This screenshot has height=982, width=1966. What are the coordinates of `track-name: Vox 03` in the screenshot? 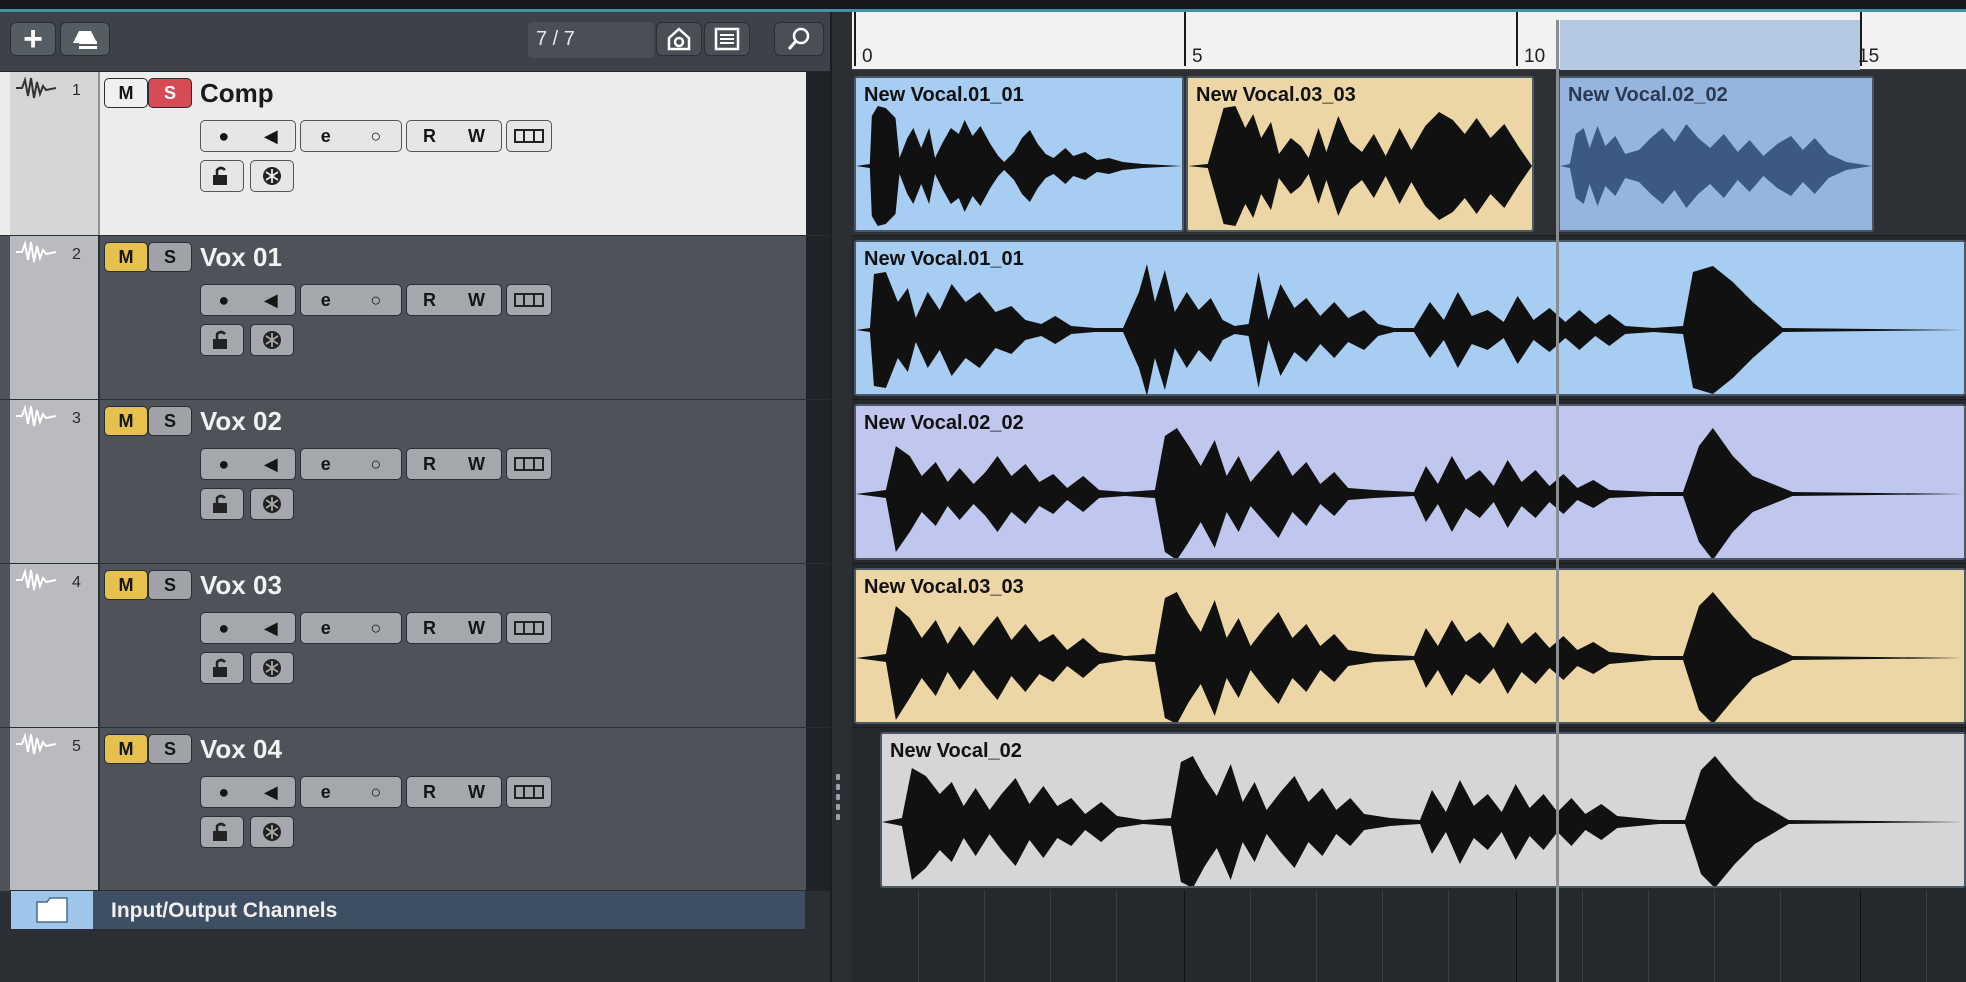 It's located at (241, 585).